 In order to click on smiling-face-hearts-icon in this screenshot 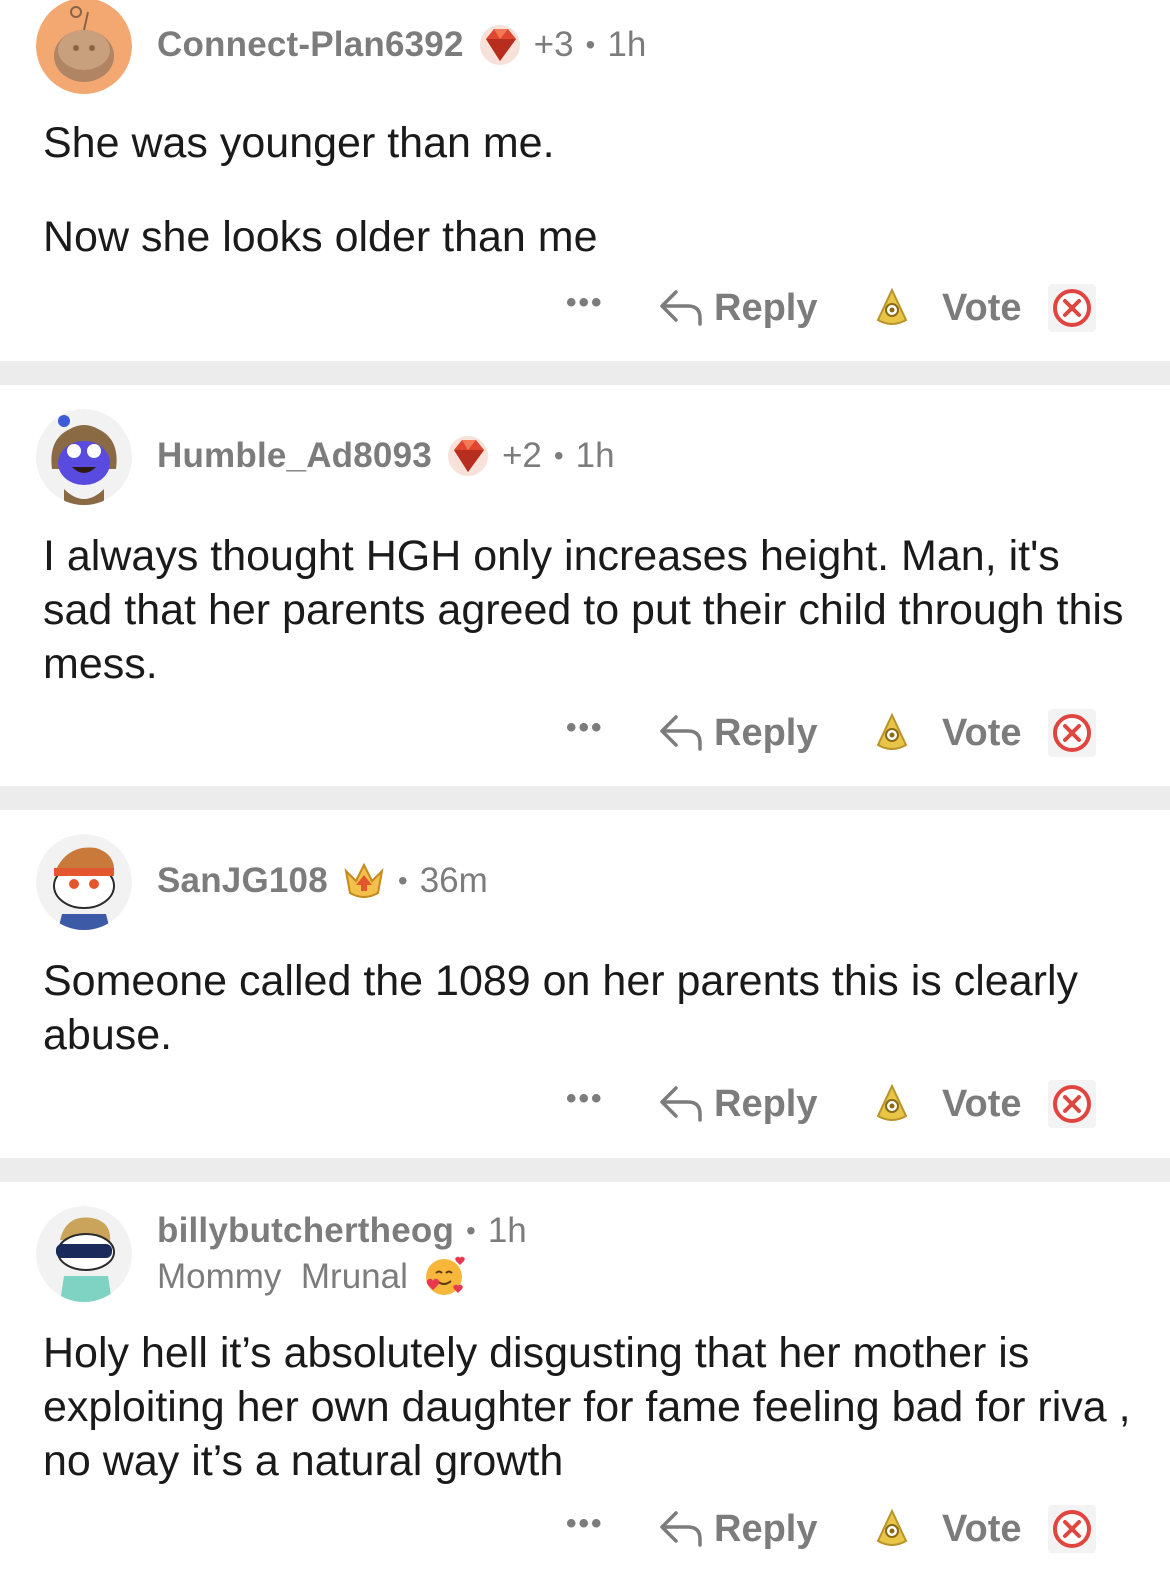, I will do `click(445, 1275)`.